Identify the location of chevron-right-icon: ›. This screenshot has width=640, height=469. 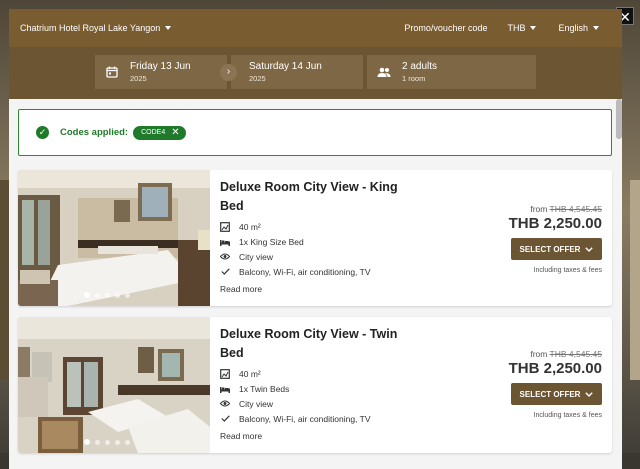
(228, 72).